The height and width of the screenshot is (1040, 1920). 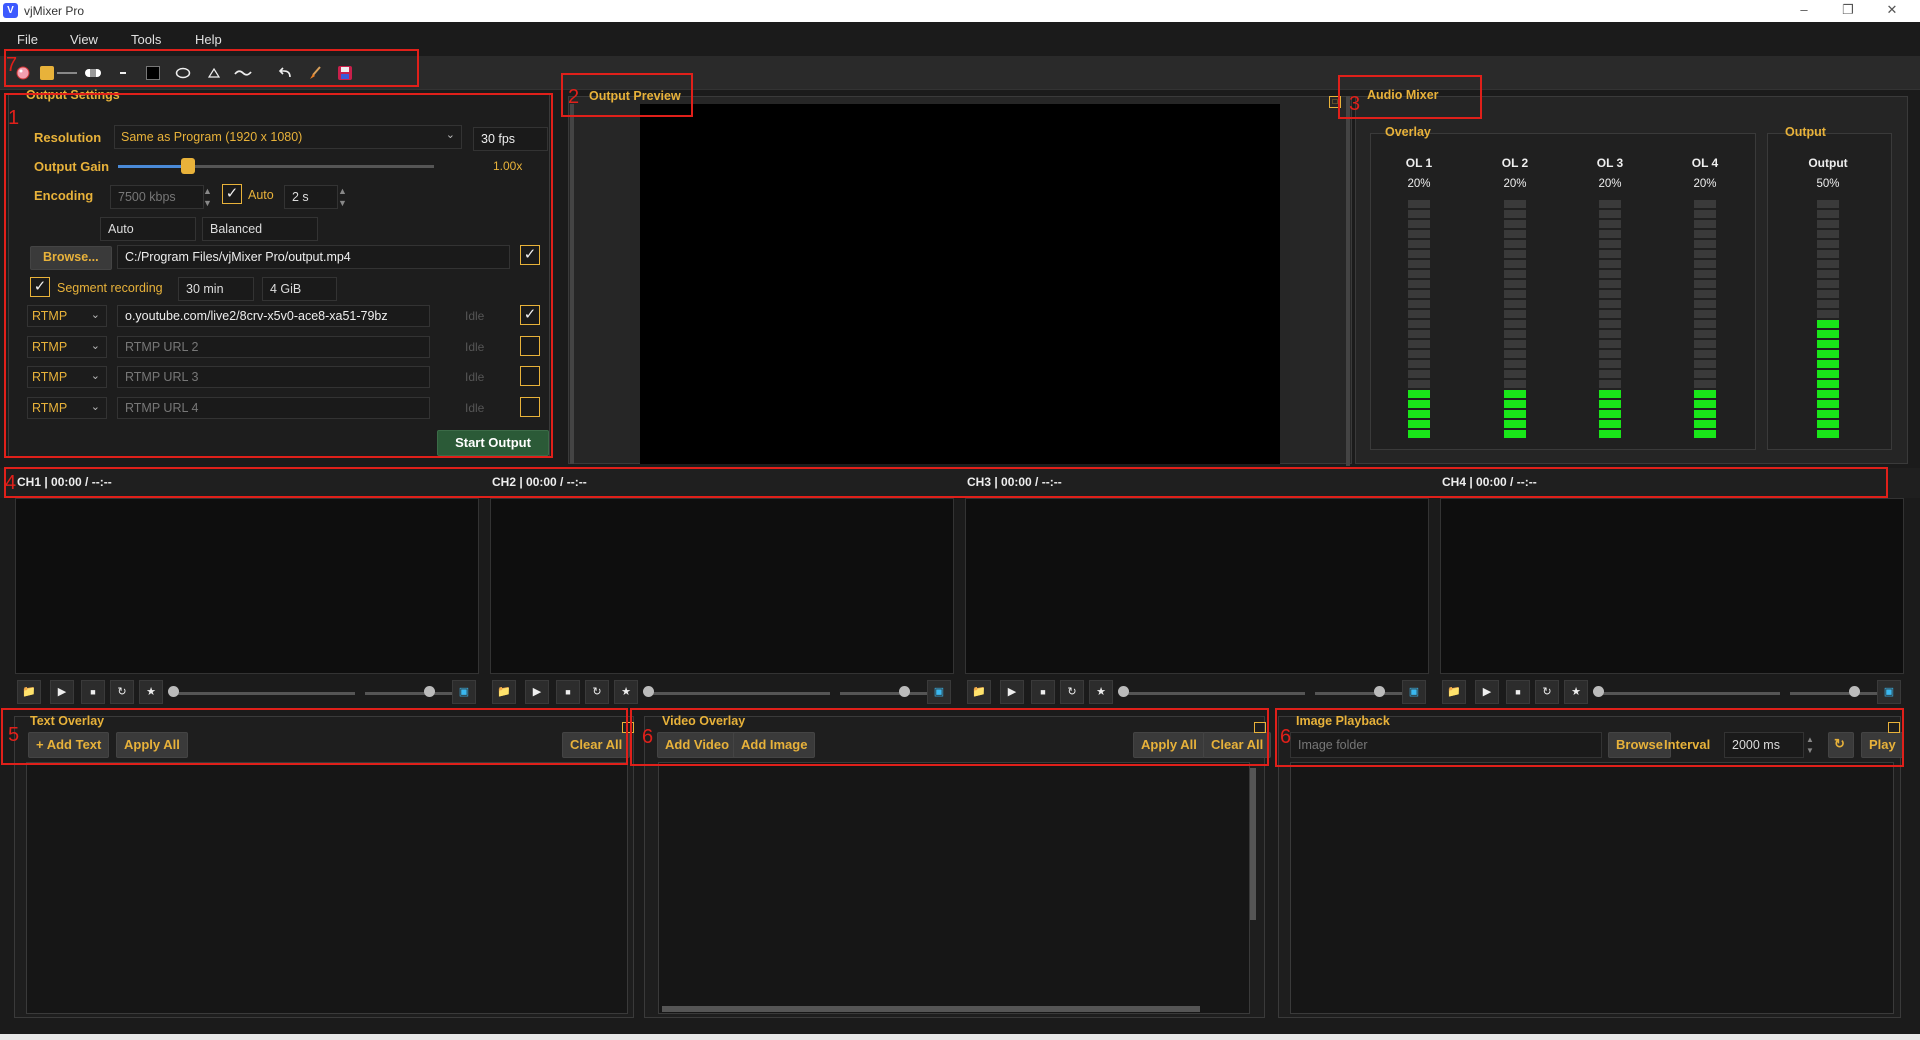 What do you see at coordinates (342, 197) in the screenshot?
I see `keyframe-spinner-icon: ▲ ▼` at bounding box center [342, 197].